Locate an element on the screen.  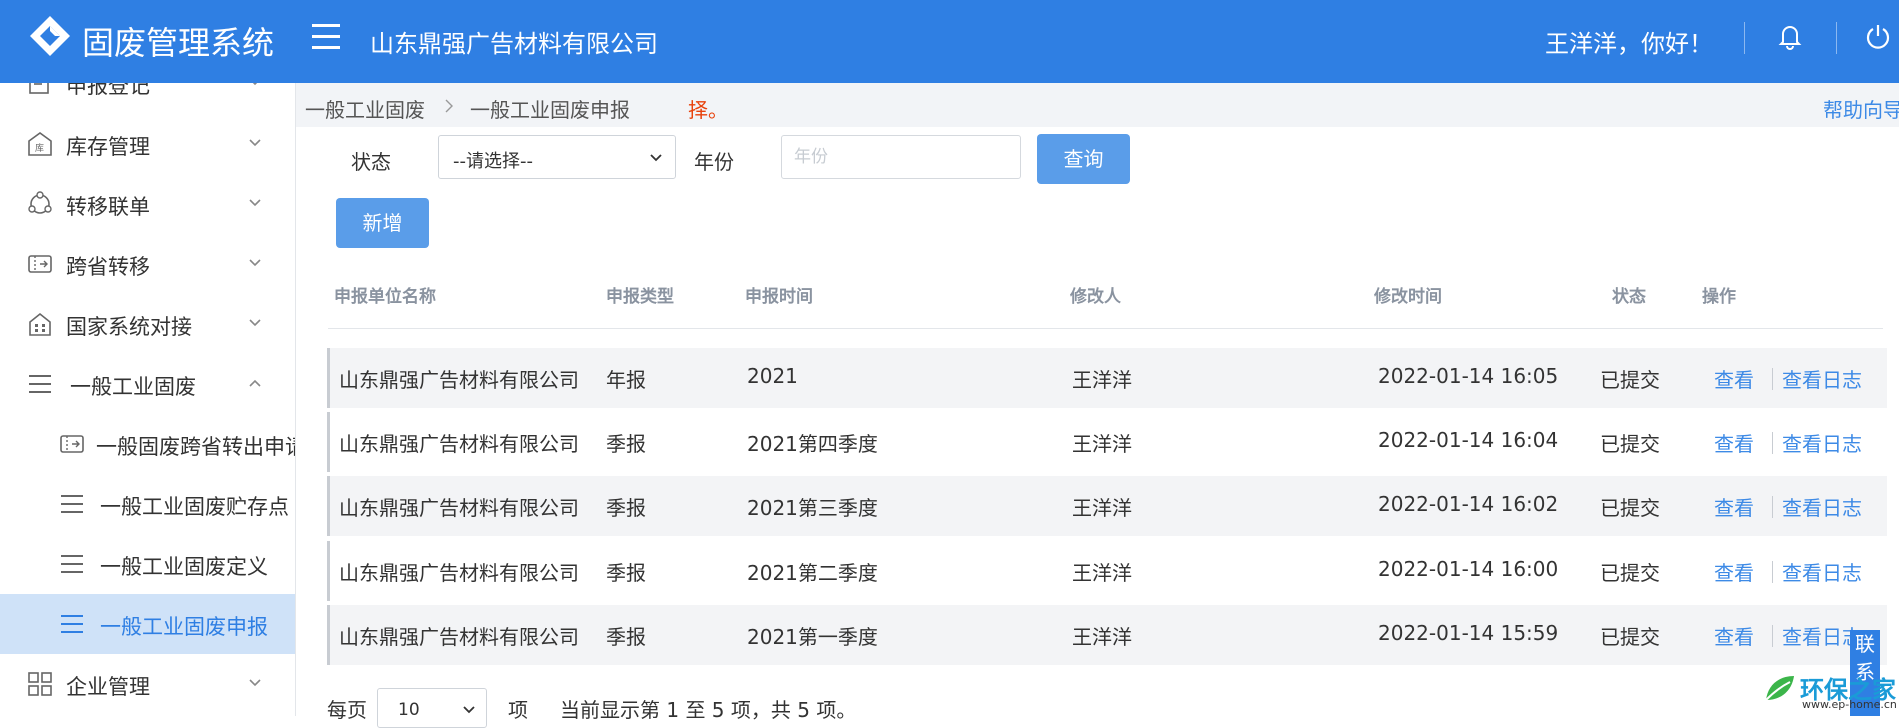
sidebar-item-enterprise: 企业管理 is located at coordinates (147, 684).